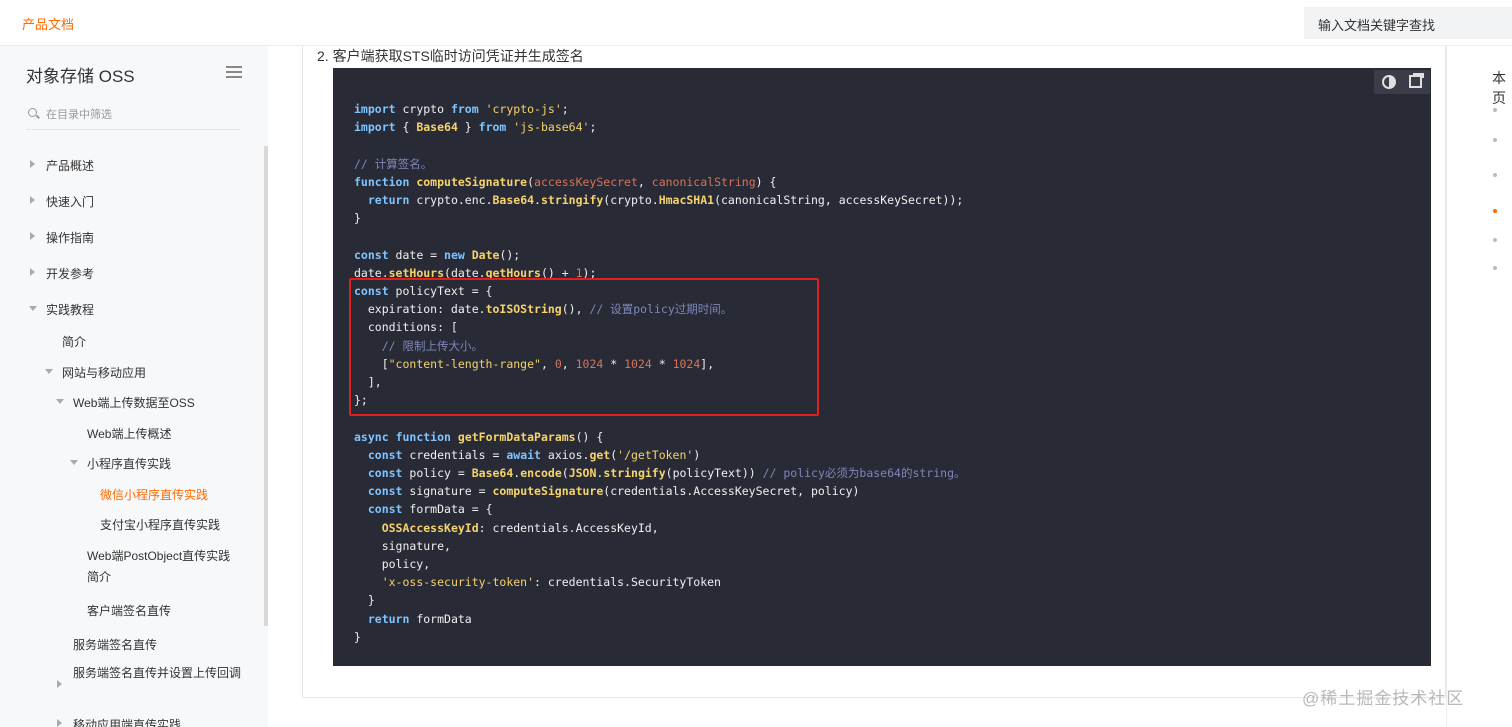  What do you see at coordinates (266, 386) in the screenshot?
I see `sidebar-scrollbar` at bounding box center [266, 386].